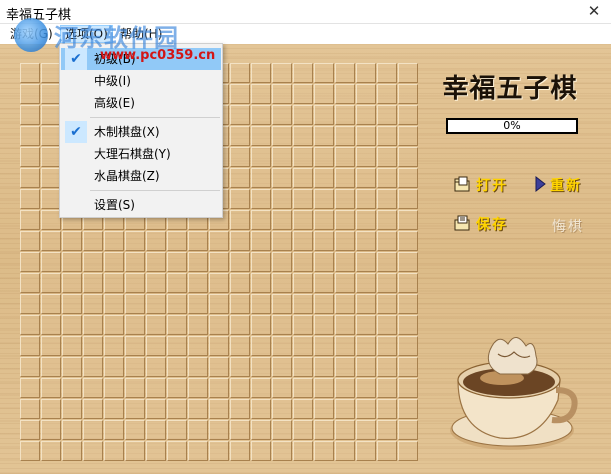 This screenshot has width=611, height=474. I want to click on open-button: 打开, so click(481, 185).